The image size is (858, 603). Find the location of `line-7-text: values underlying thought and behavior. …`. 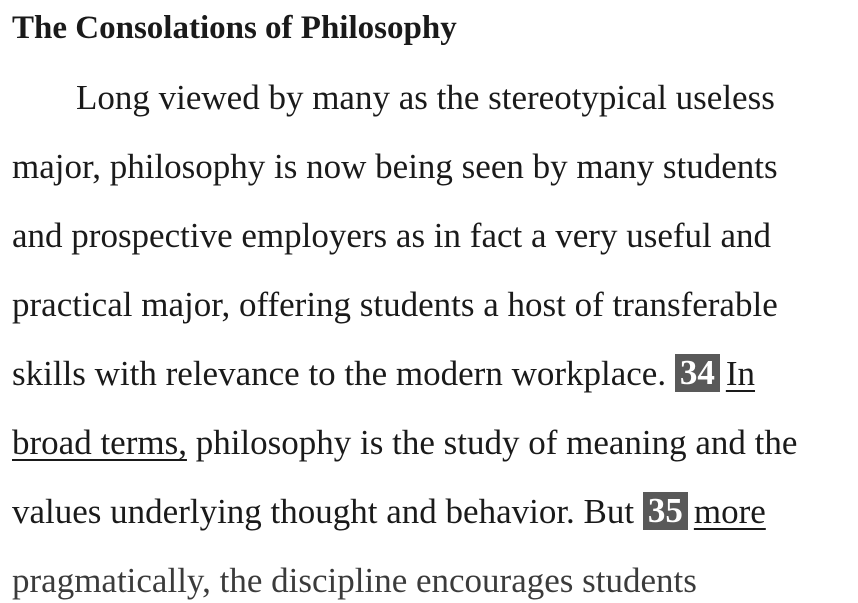

line-7-text: values underlying thought and behavior. … is located at coordinates (323, 511).